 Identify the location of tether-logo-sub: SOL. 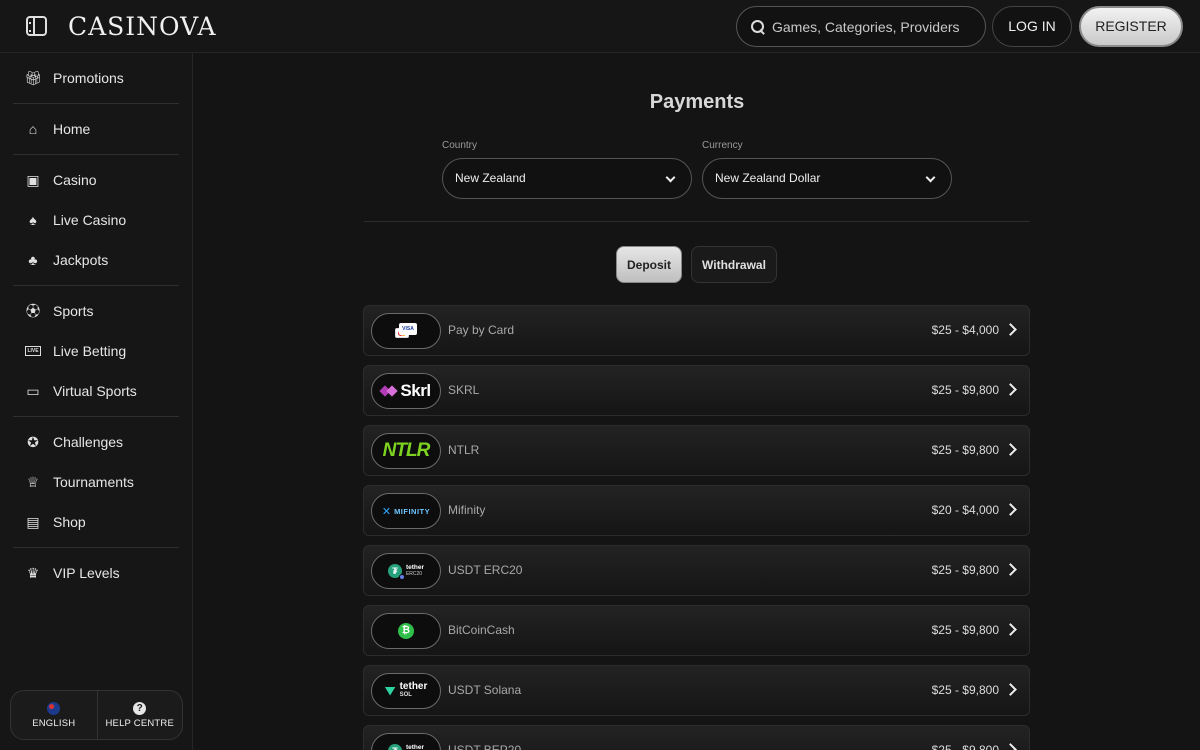
(405, 695).